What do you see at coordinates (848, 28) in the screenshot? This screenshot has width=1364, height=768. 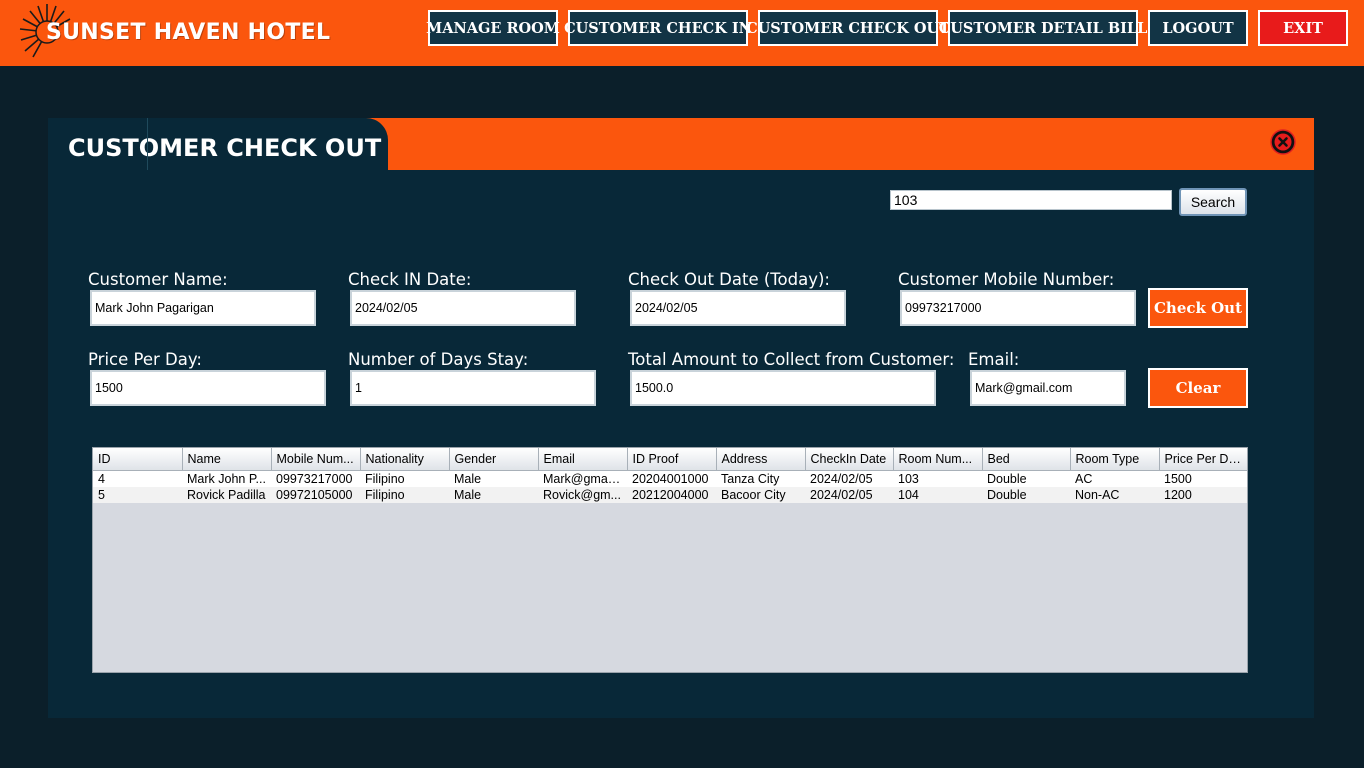 I see `customer-check-out-button: CUSTOMER CHECK OUT` at bounding box center [848, 28].